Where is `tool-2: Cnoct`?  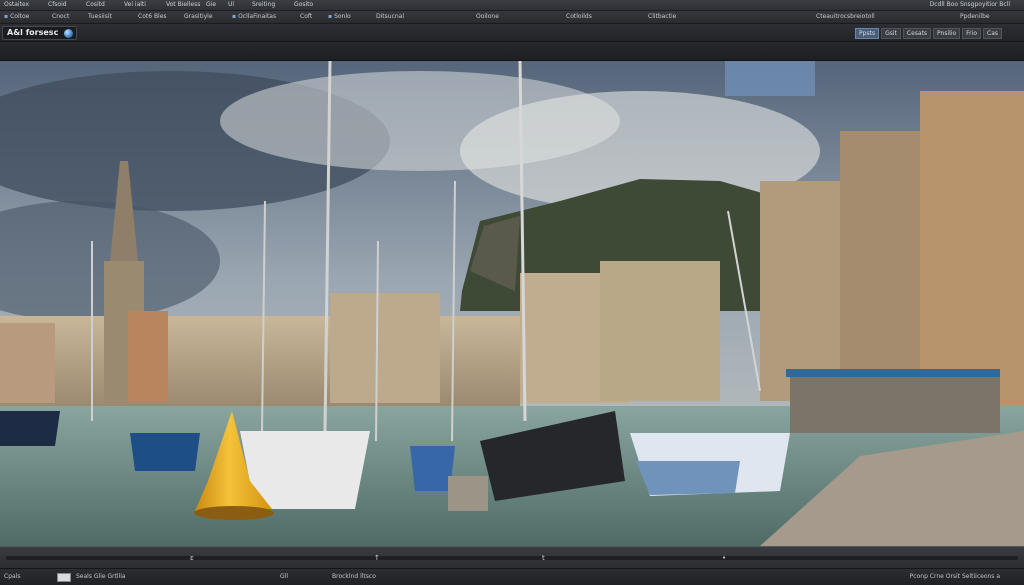
tool-2: Cnoct is located at coordinates (60, 17).